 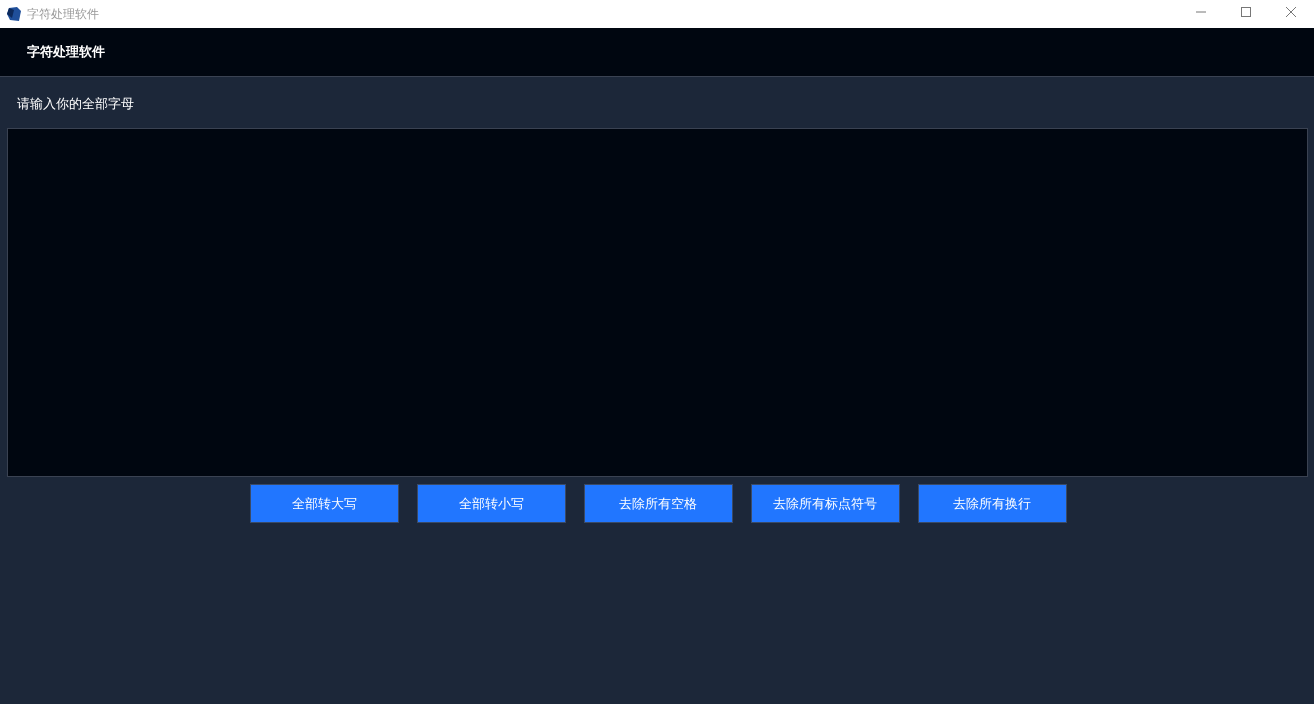 I want to click on action-button: 去除所有标点符号, so click(x=825, y=503).